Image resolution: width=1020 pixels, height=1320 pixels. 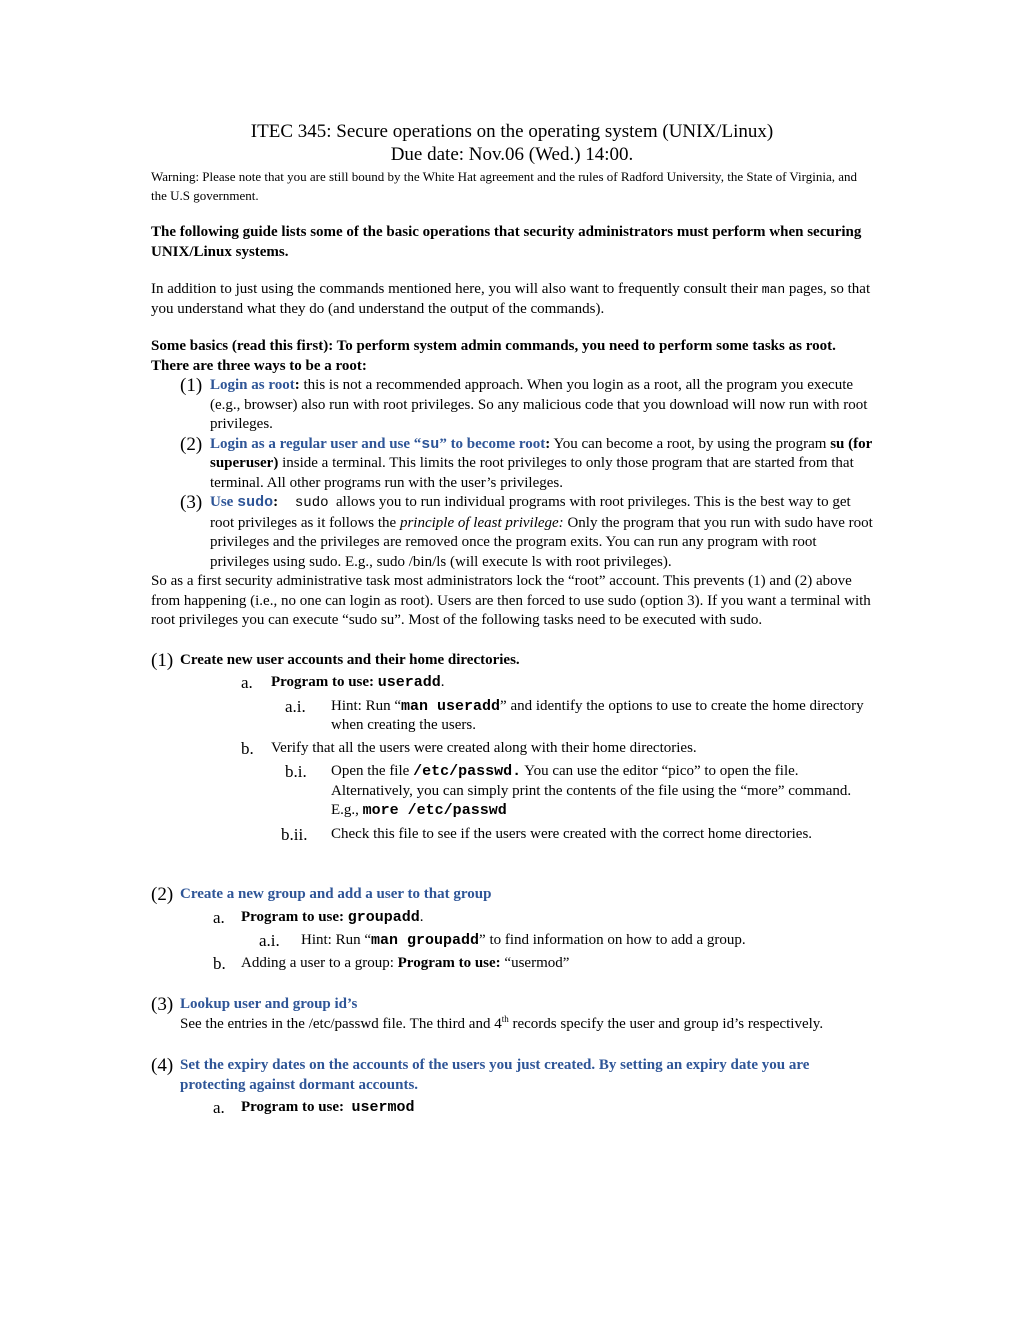 I want to click on man-useradd-code: man useradd, so click(x=451, y=706).